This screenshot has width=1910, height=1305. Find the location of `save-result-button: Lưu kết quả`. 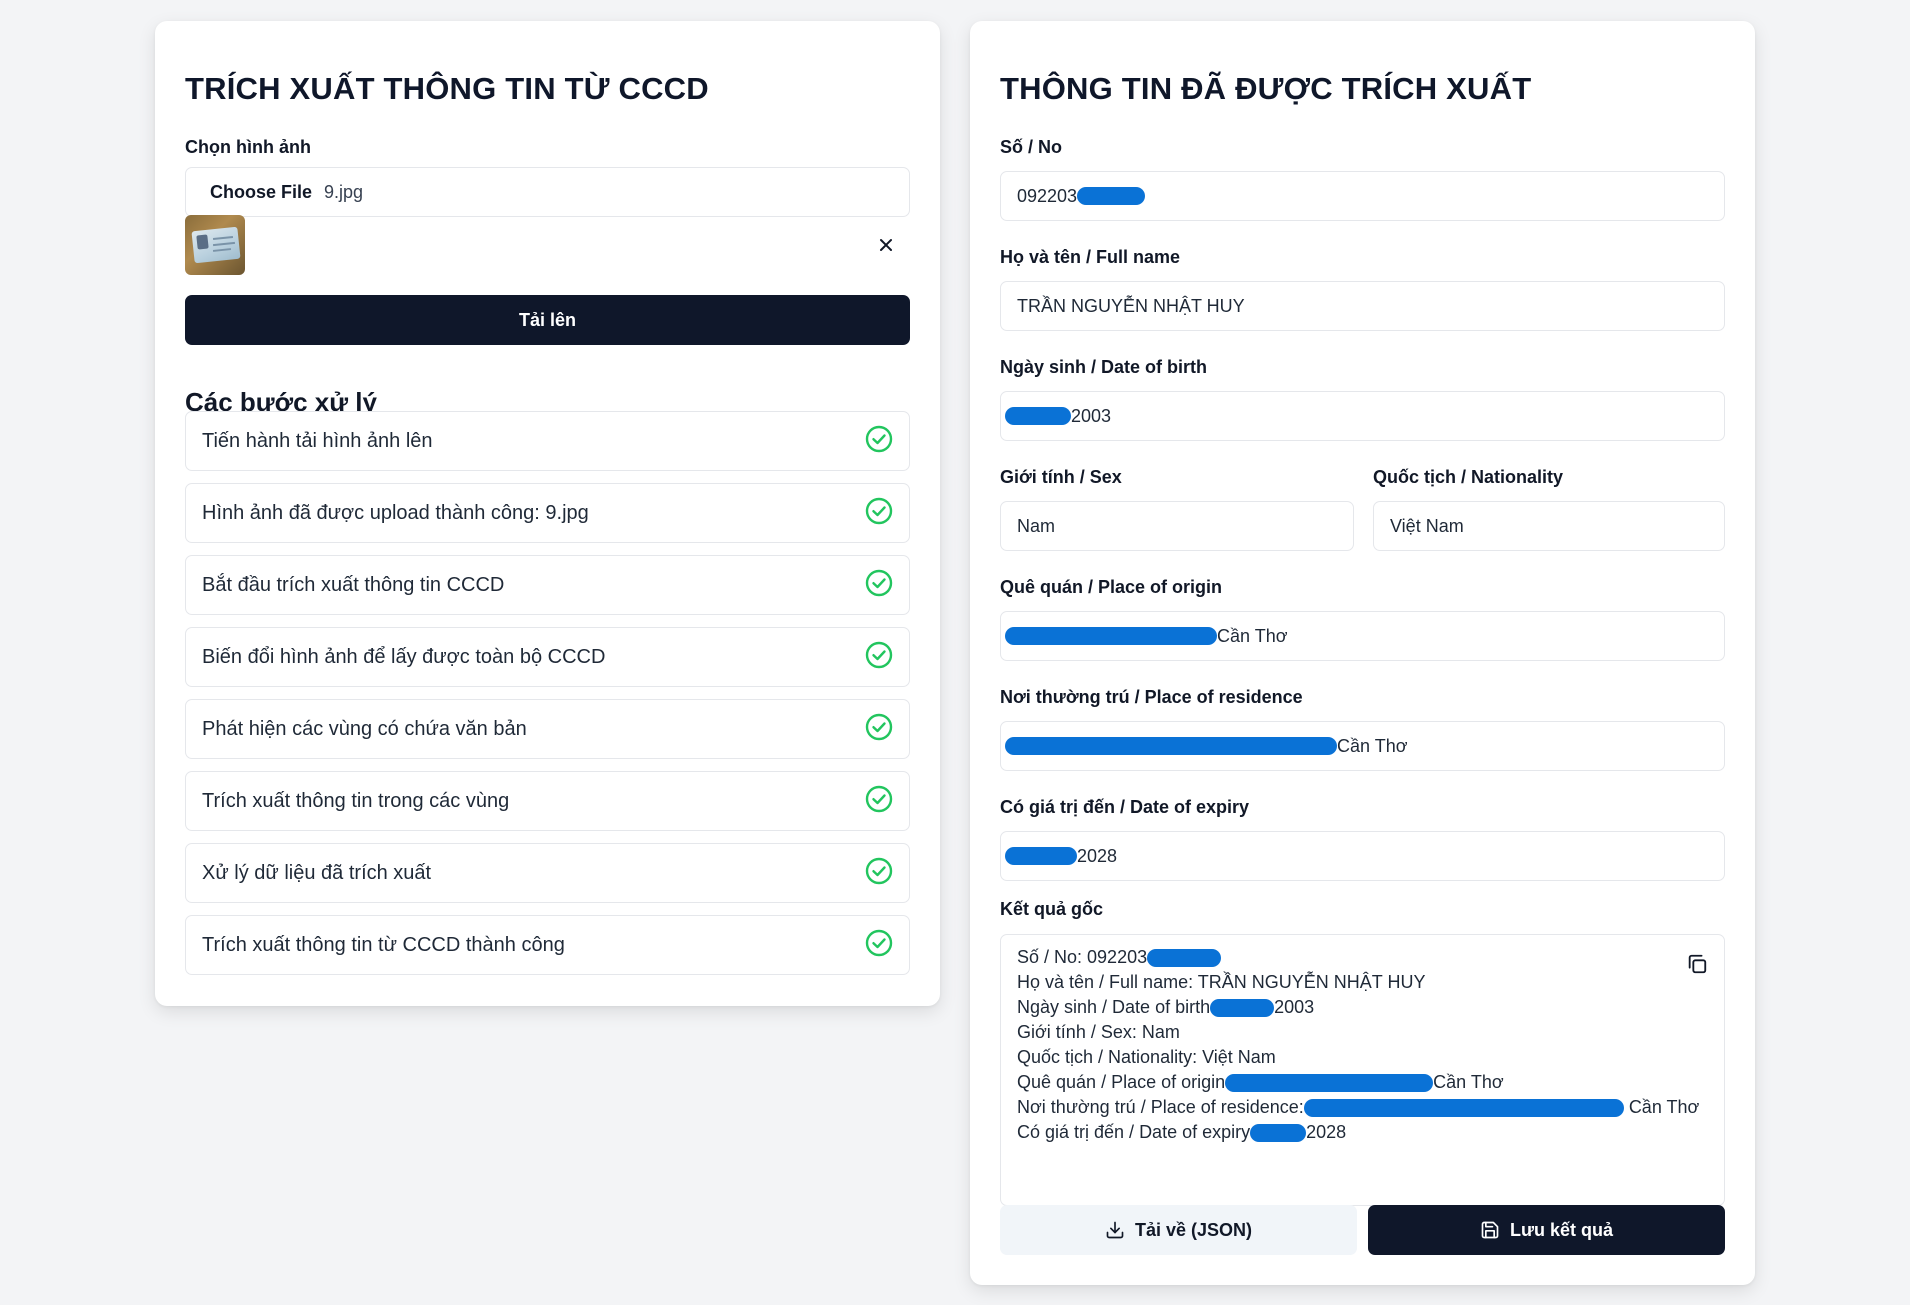

save-result-button: Lưu kết quả is located at coordinates (1546, 1230).